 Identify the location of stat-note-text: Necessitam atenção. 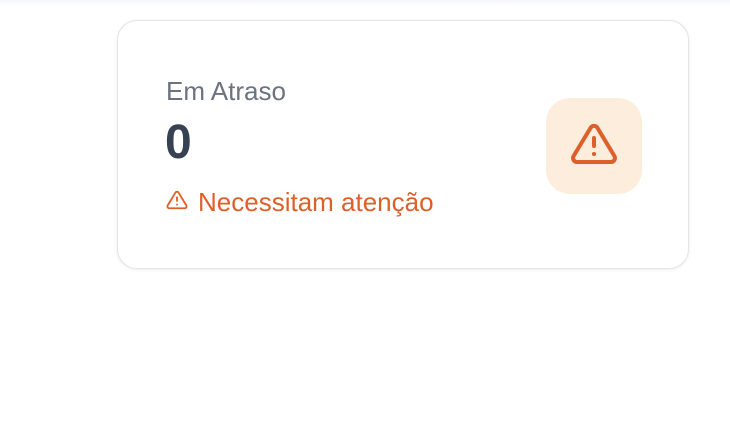
(316, 202).